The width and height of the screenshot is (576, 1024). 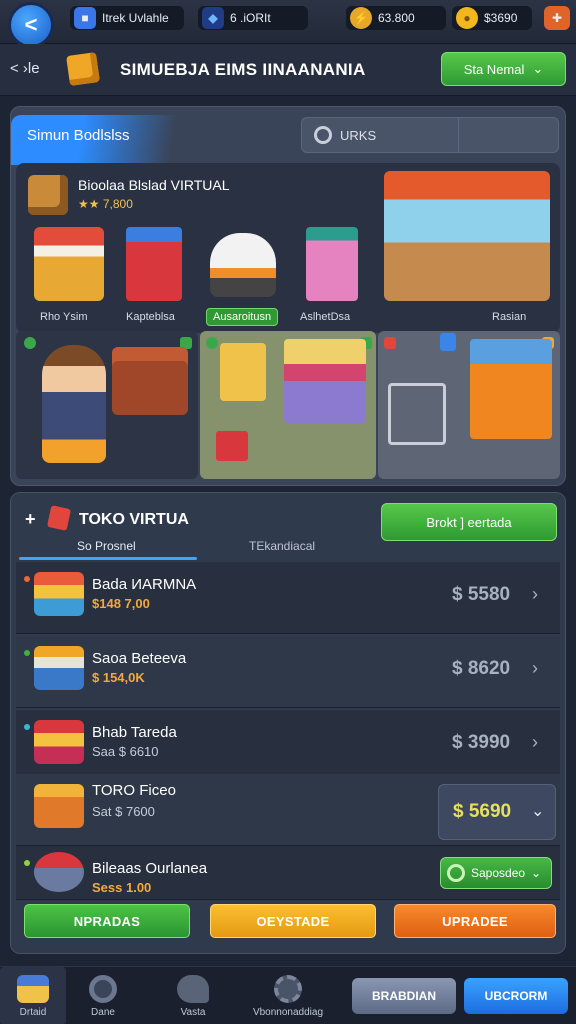 I want to click on upgrade-button: UPRADEE, so click(x=475, y=921).